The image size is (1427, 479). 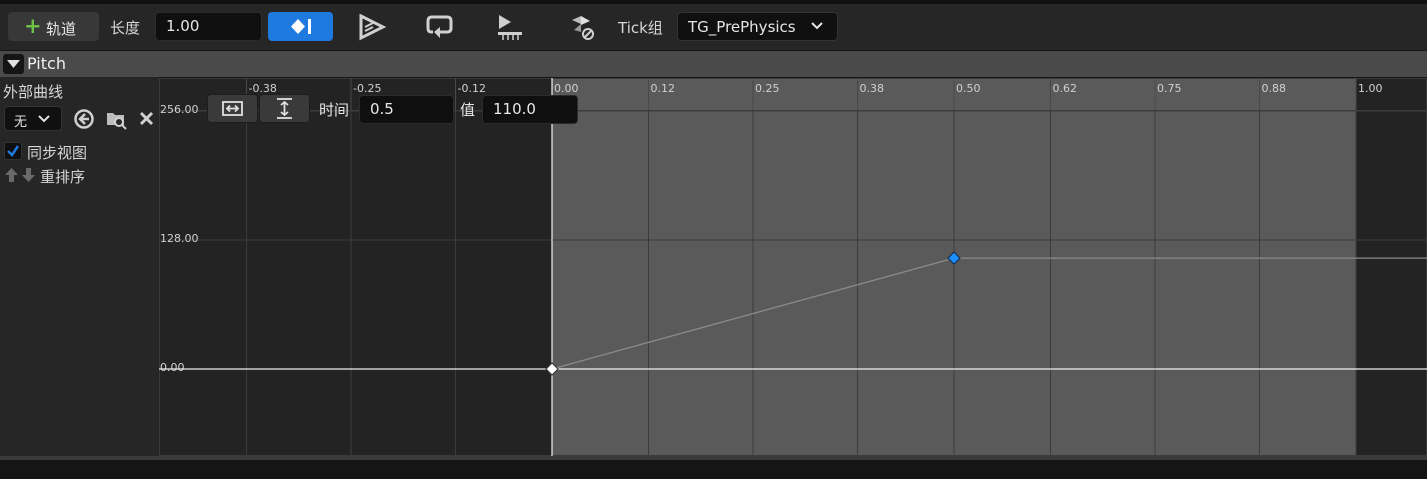 I want to click on arrow-up-icon, so click(x=11, y=175).